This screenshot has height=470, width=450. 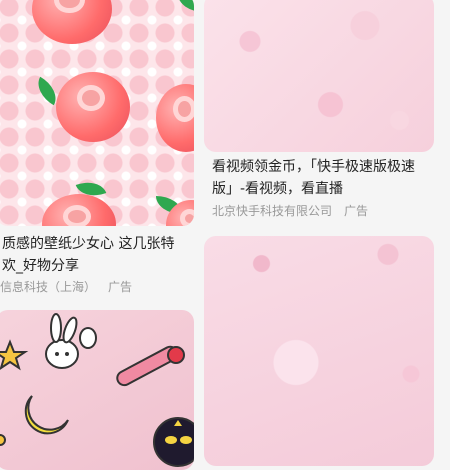 I want to click on bunny-icon, so click(x=62, y=354).